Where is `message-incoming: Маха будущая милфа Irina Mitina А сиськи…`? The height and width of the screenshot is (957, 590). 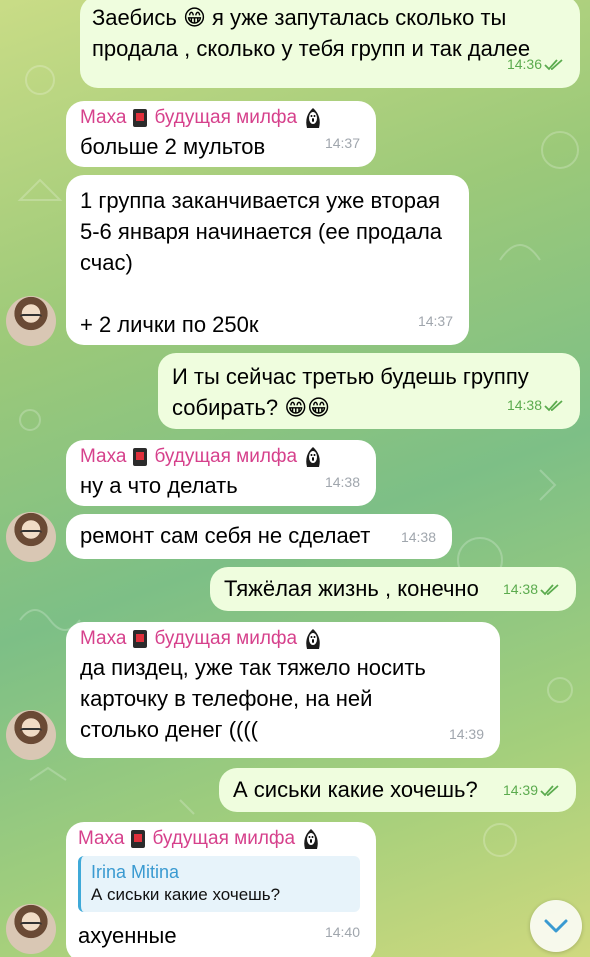
message-incoming: Маха будущая милфа Irina Mitina А сиськи… is located at coordinates (221, 889).